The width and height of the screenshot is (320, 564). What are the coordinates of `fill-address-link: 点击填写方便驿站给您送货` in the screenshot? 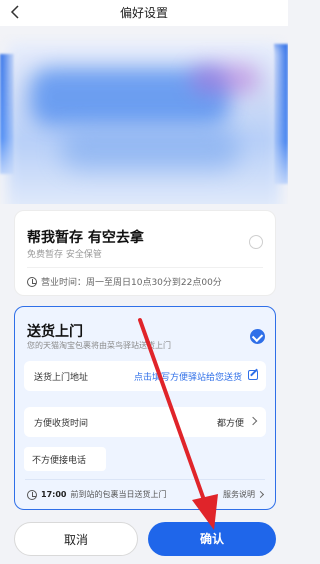 It's located at (188, 376).